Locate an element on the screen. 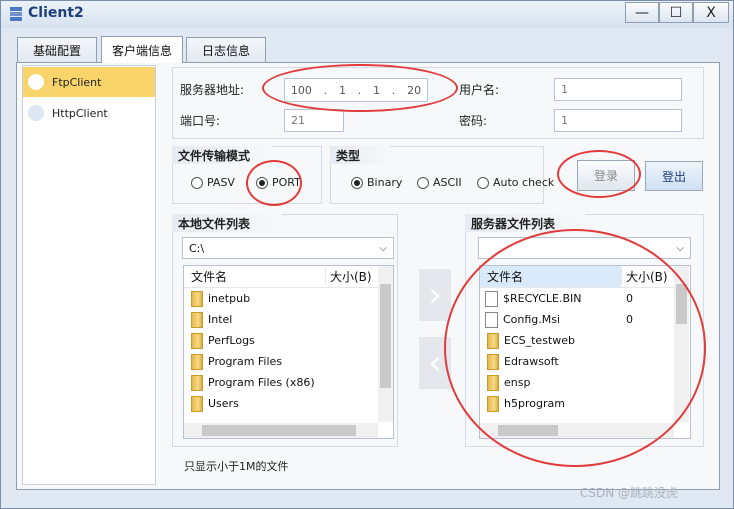 This screenshot has width=734, height=509. file-row: Program Files is located at coordinates (288, 361).